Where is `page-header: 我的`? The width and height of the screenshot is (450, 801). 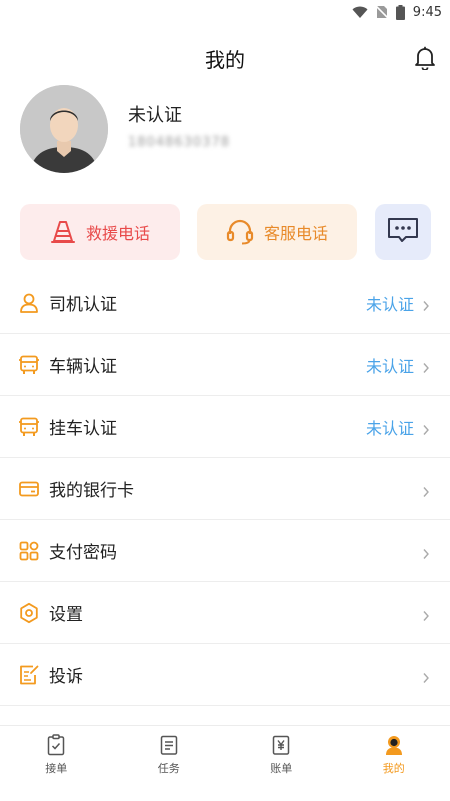
page-header: 我的 is located at coordinates (225, 58).